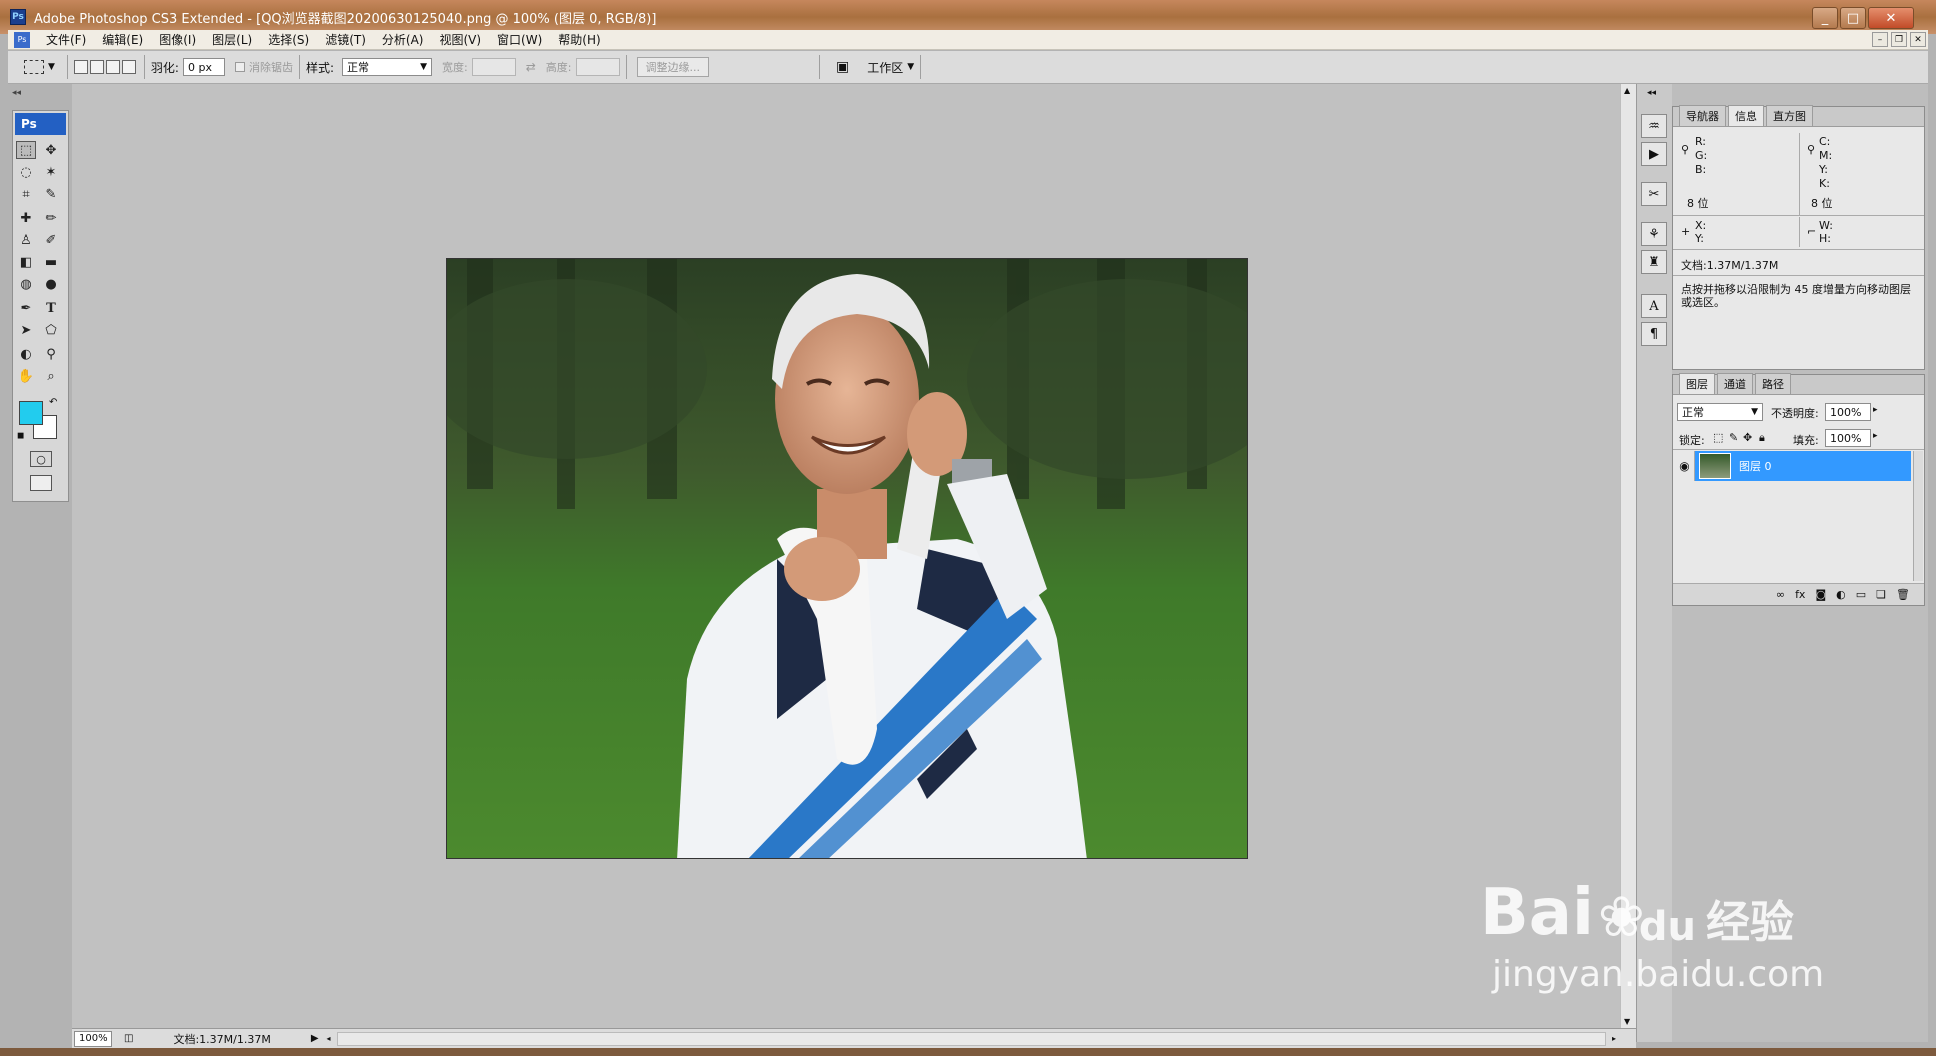 The image size is (1936, 1056). What do you see at coordinates (51, 330) in the screenshot?
I see `shape-tool-icon: ⬠` at bounding box center [51, 330].